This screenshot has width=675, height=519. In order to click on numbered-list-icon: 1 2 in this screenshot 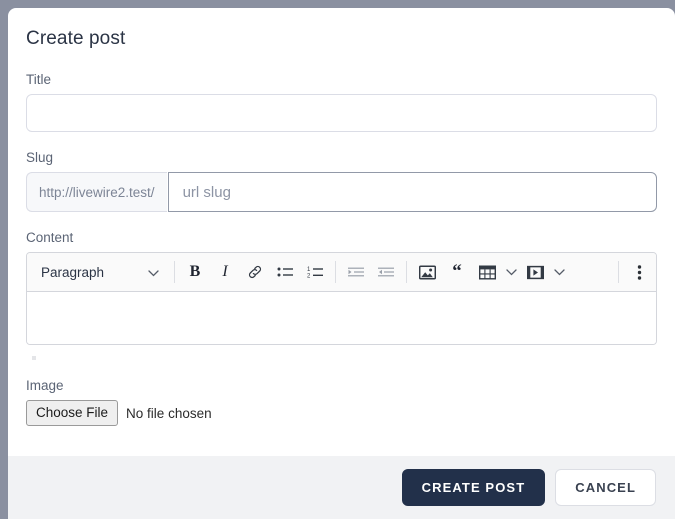, I will do `click(315, 272)`.